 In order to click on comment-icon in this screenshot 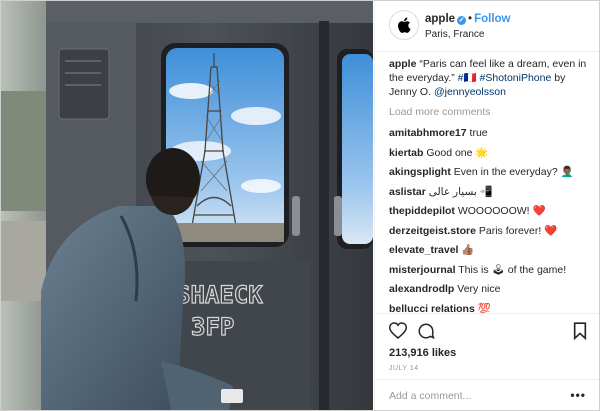, I will do `click(426, 333)`.